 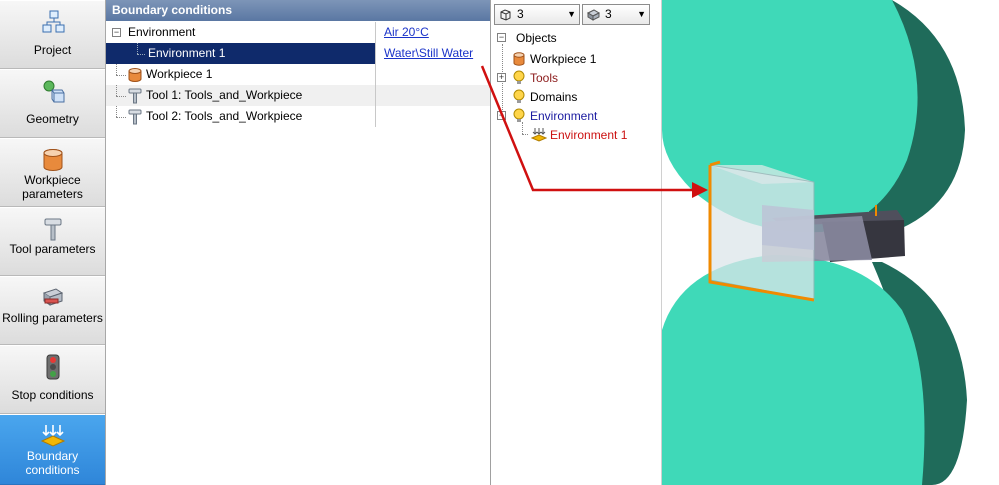 I want to click on nav-rolling-parameters-label: Rolling parameters, so click(x=52, y=318).